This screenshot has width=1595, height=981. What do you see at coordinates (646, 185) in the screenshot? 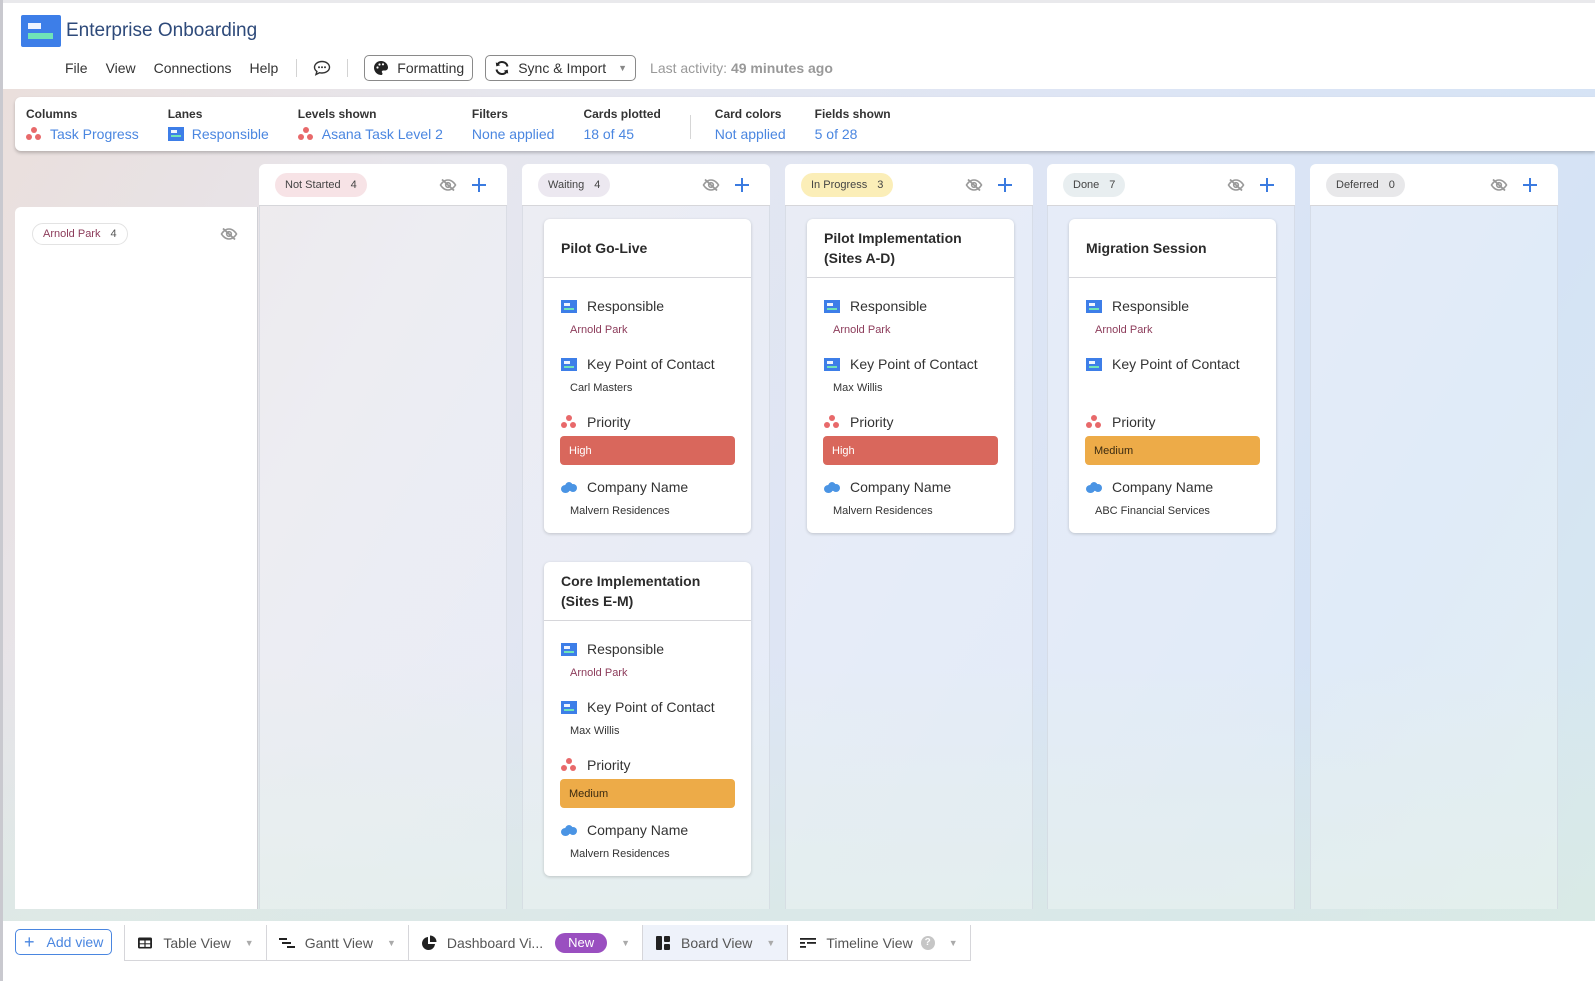
I see `column-header: Waiting 4` at bounding box center [646, 185].